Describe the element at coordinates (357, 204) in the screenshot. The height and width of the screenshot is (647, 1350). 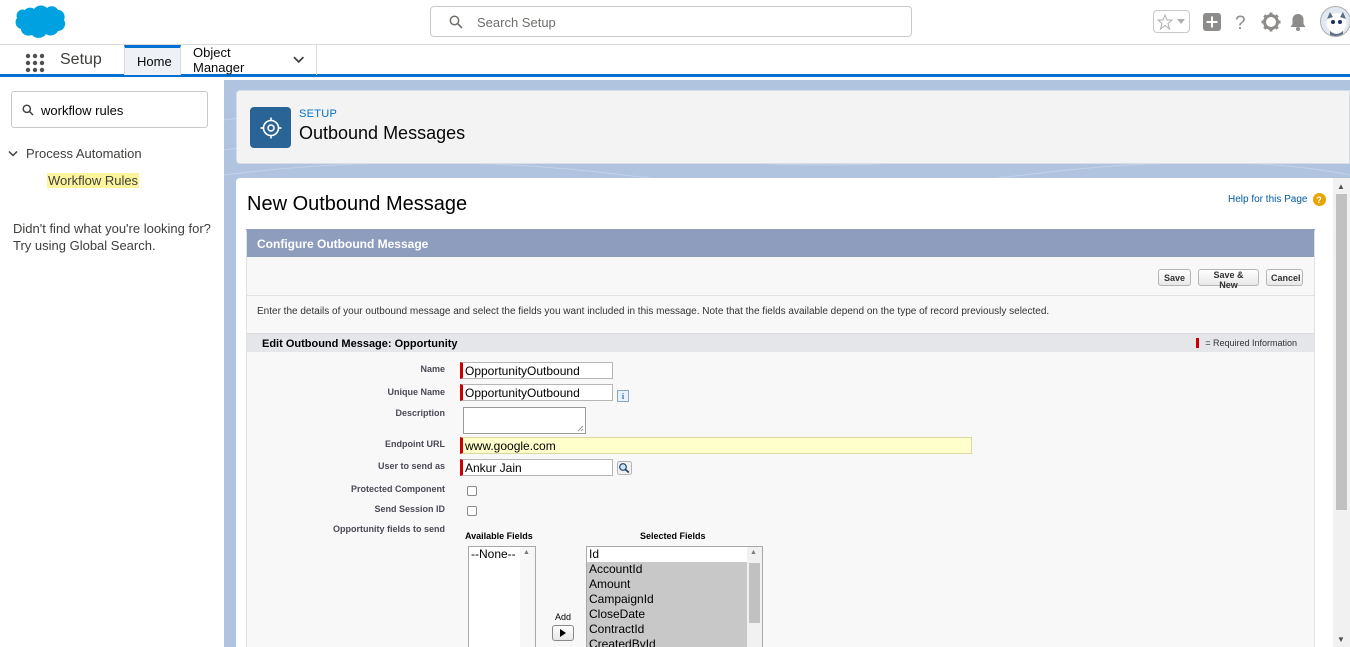
I see `form-title: New Outbound Message` at that location.